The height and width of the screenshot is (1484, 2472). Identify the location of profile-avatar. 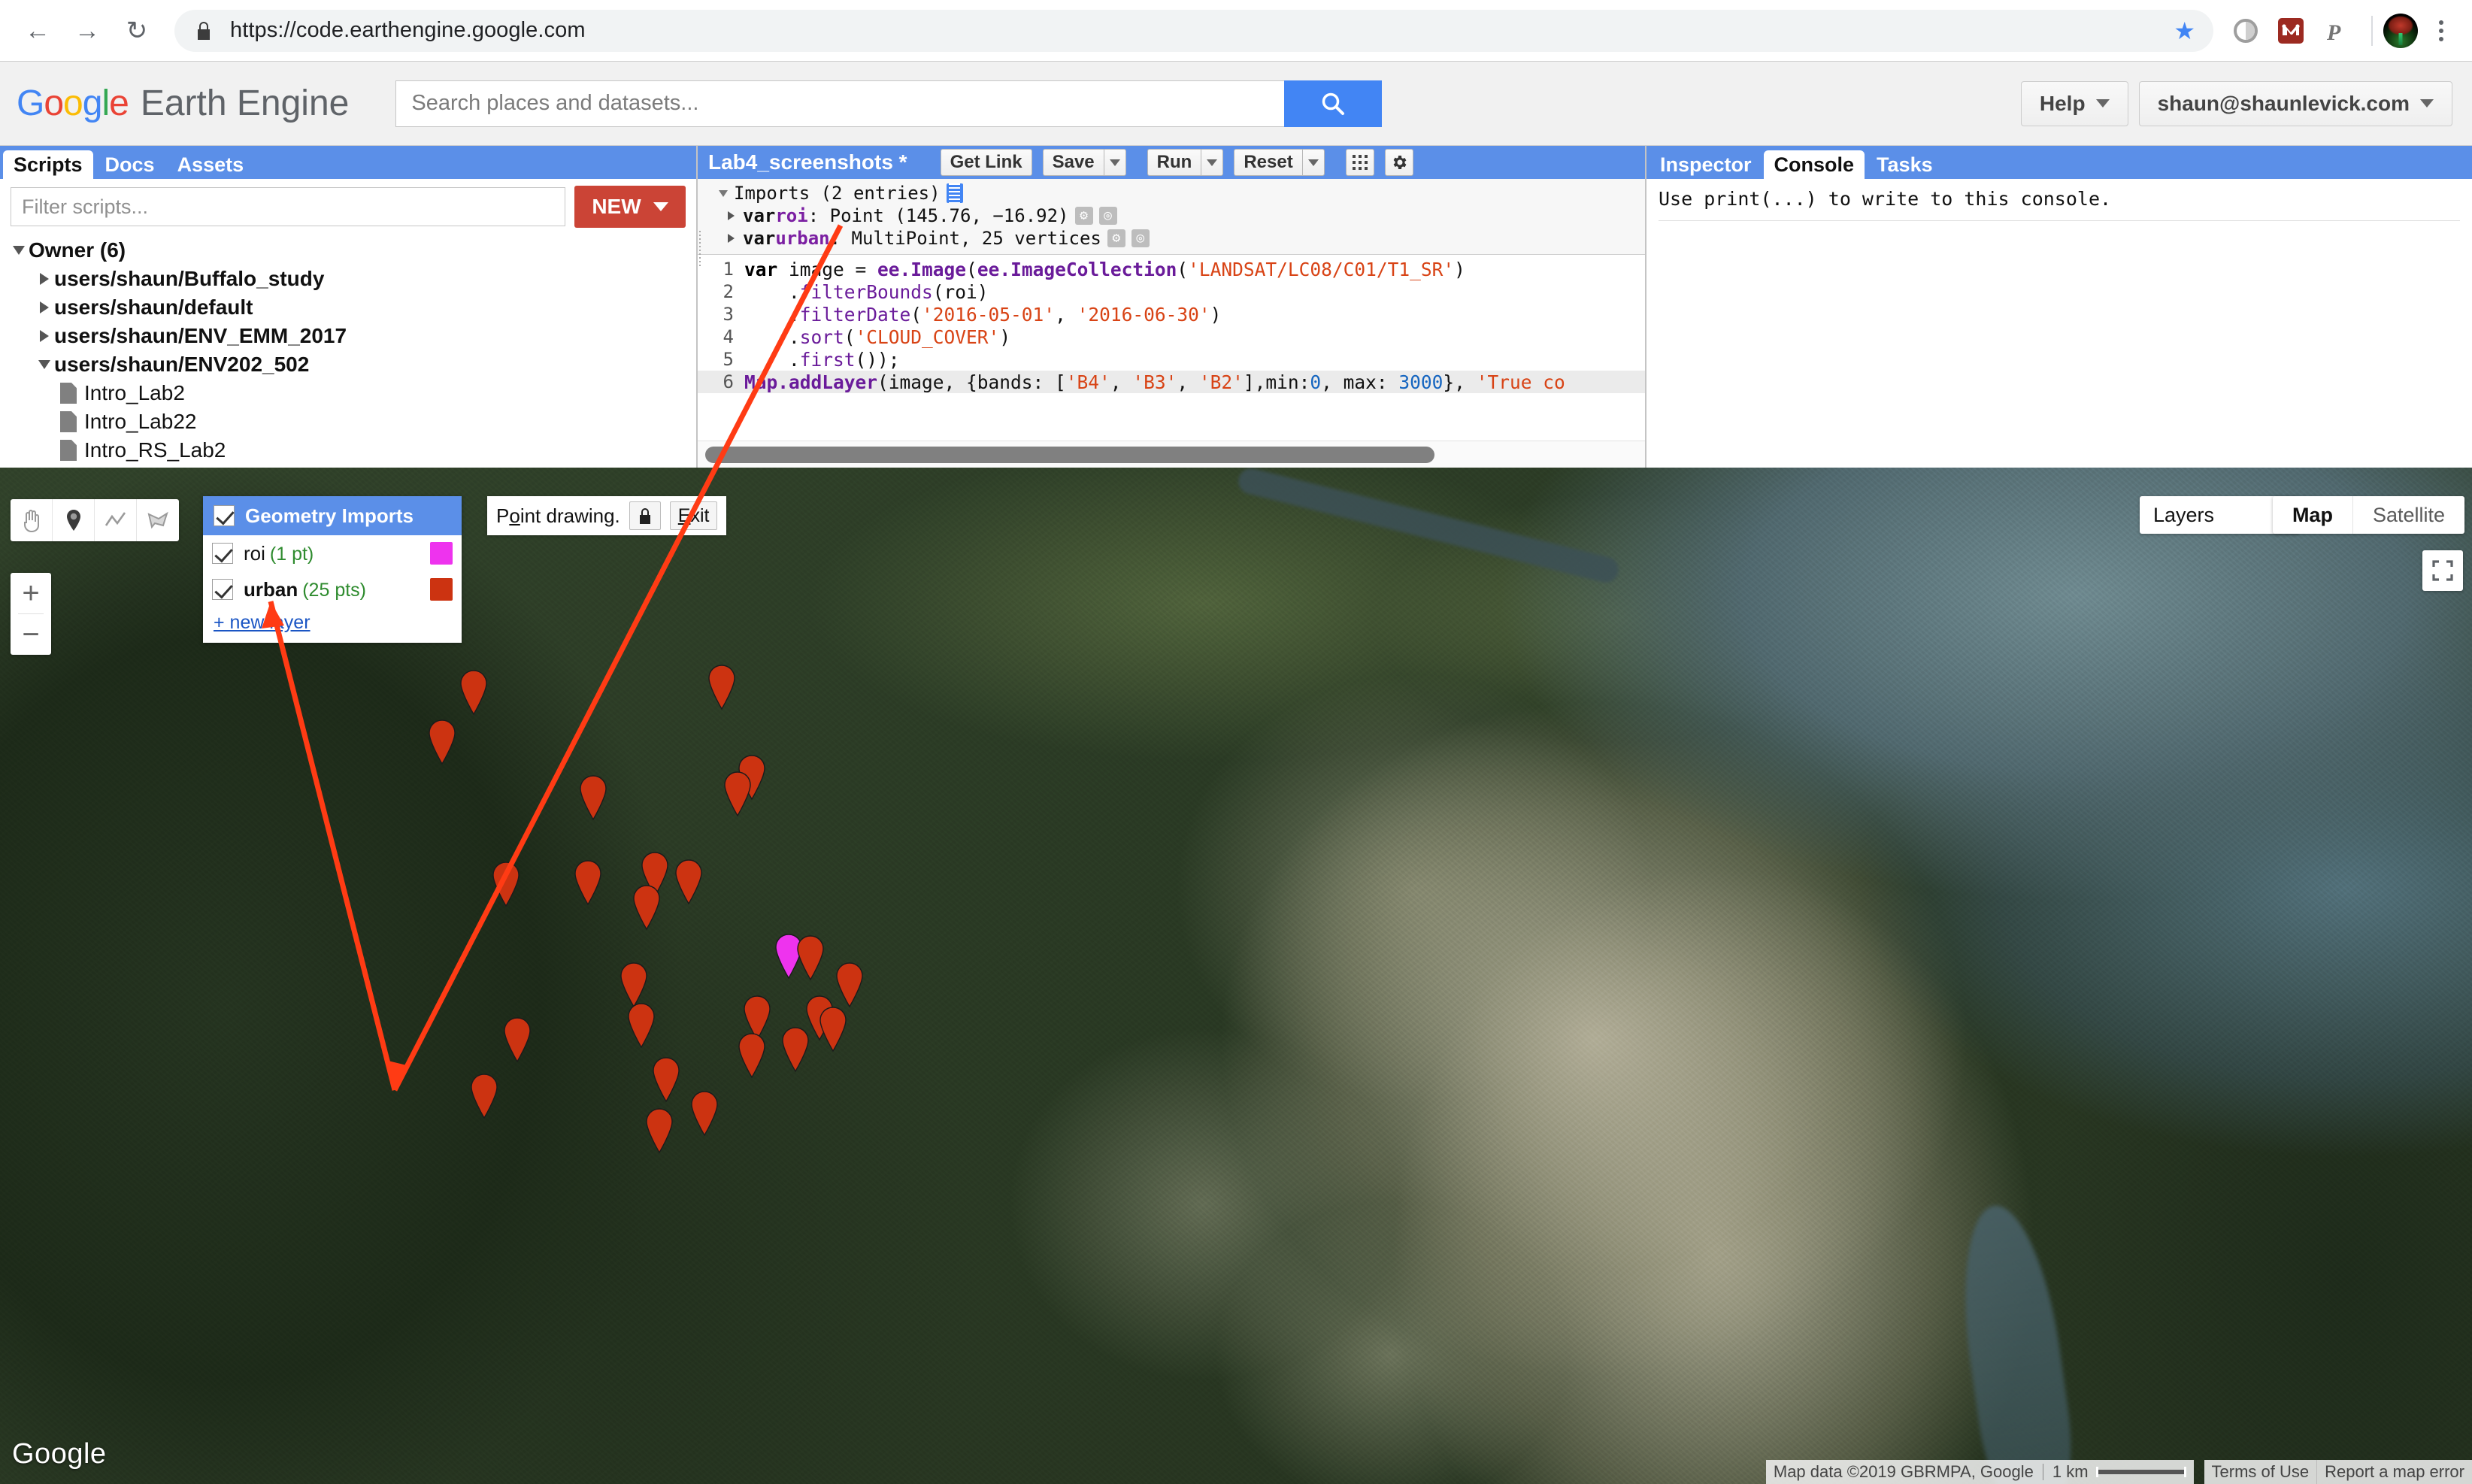
(2400, 30).